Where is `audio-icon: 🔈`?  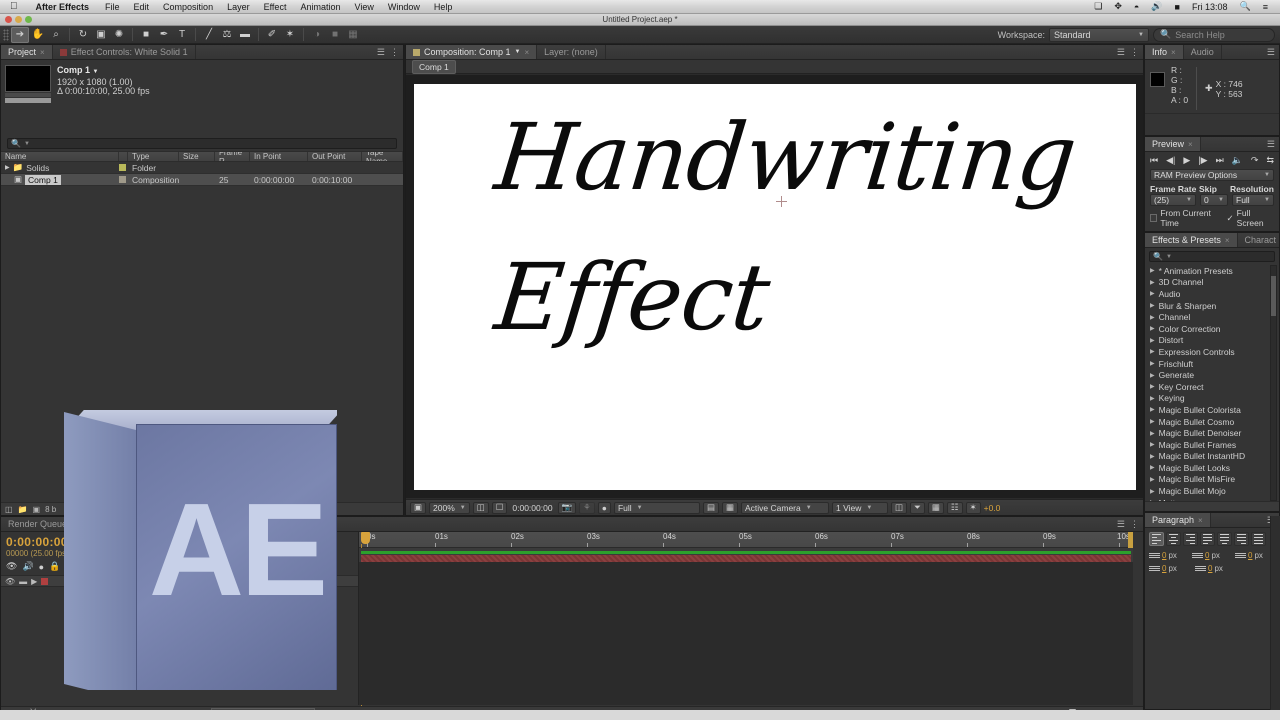 audio-icon: 🔈 is located at coordinates (1237, 160).